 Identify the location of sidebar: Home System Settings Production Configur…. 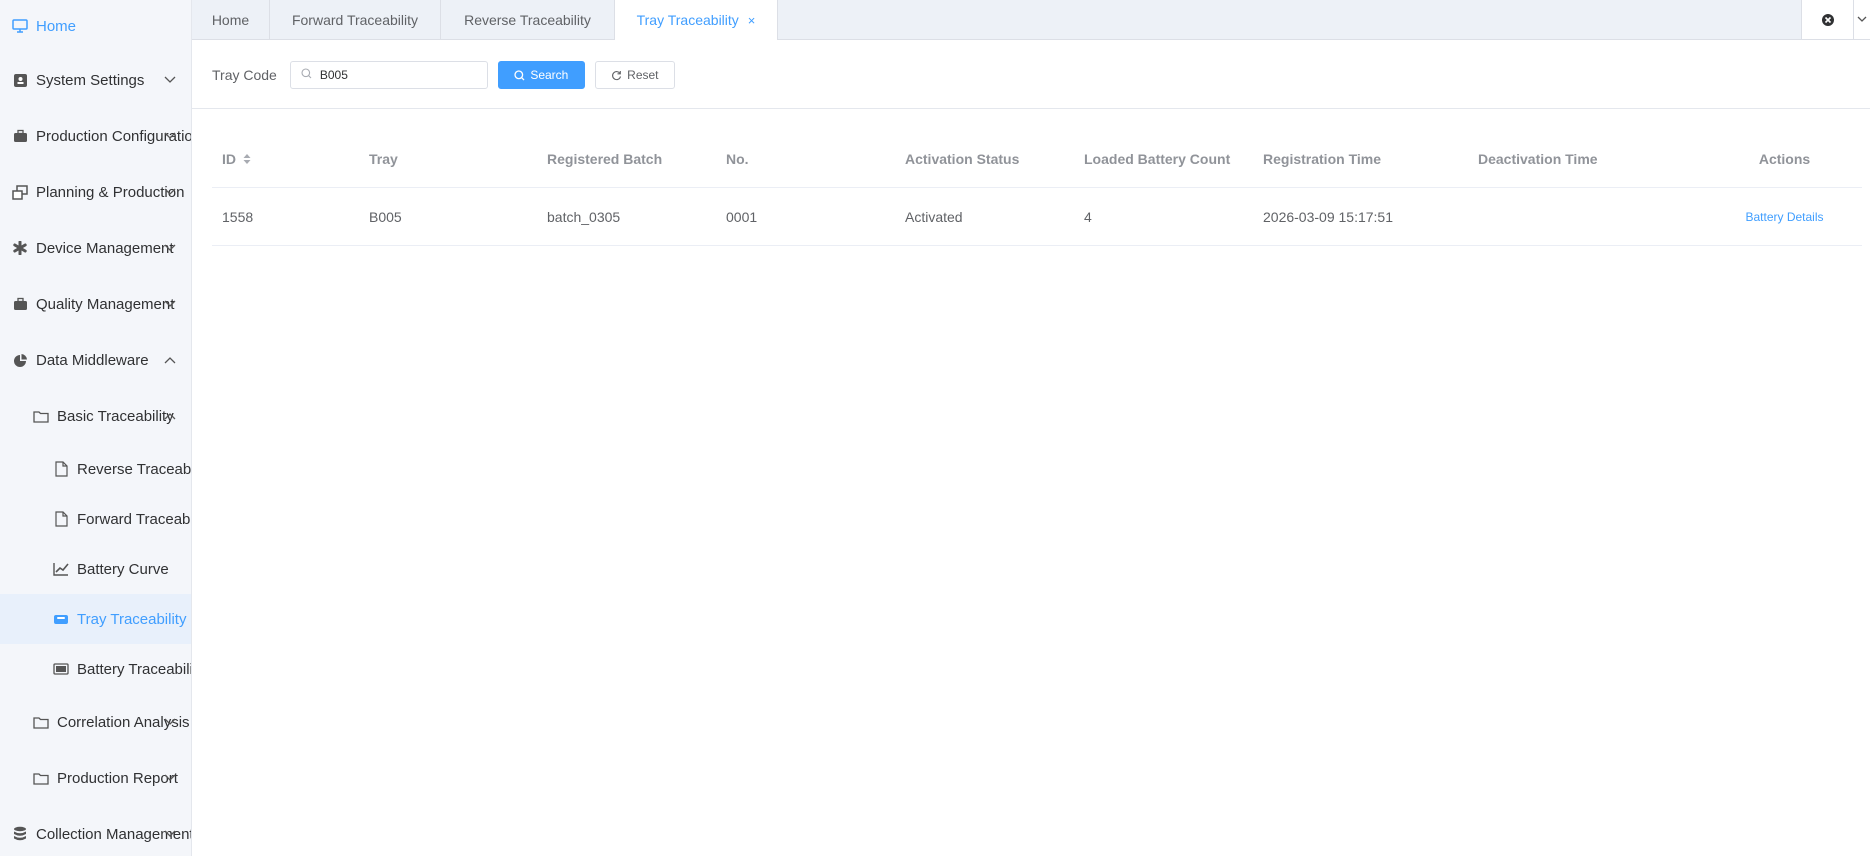
(96, 428).